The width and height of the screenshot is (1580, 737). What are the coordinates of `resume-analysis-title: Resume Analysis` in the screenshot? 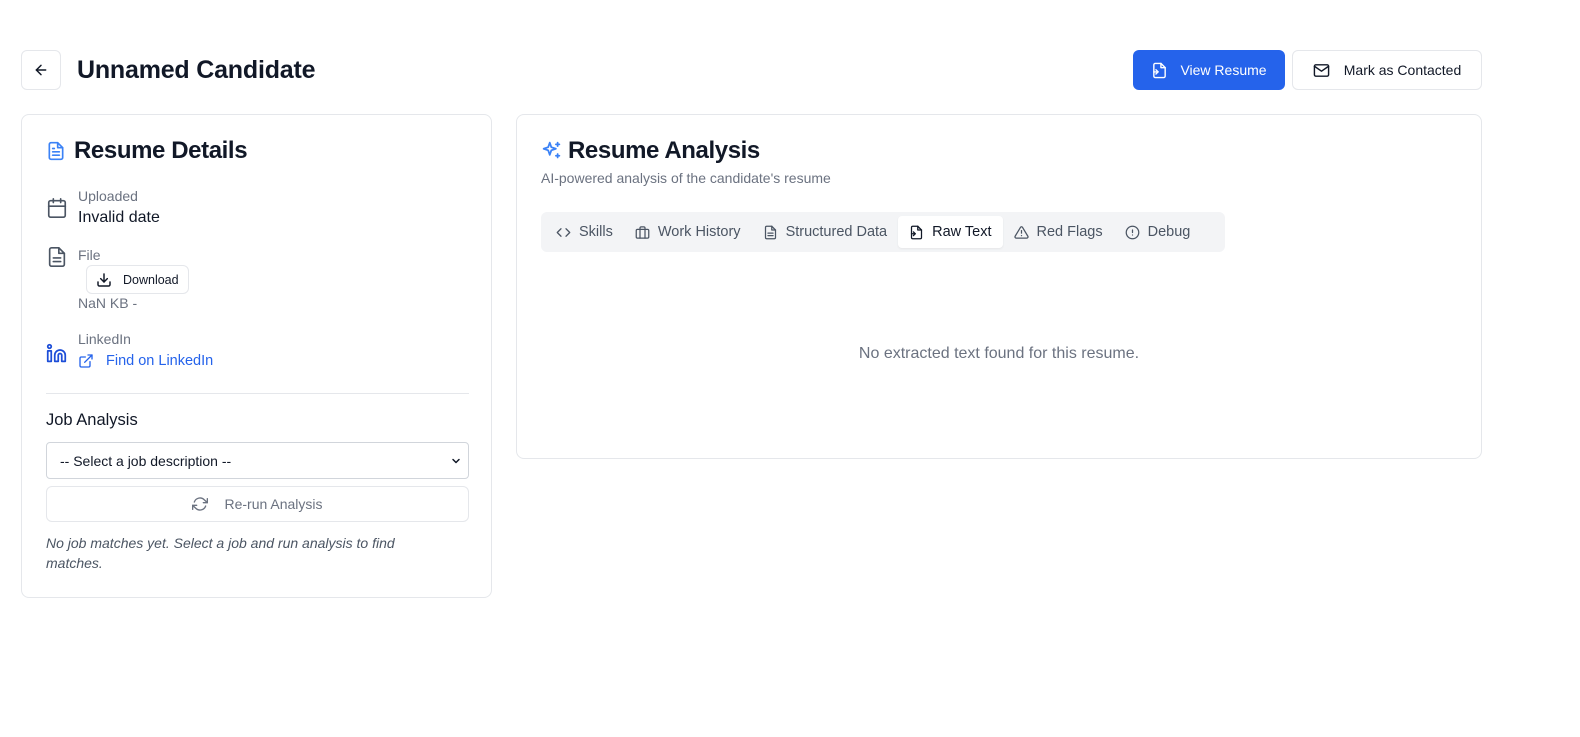 It's located at (664, 150).